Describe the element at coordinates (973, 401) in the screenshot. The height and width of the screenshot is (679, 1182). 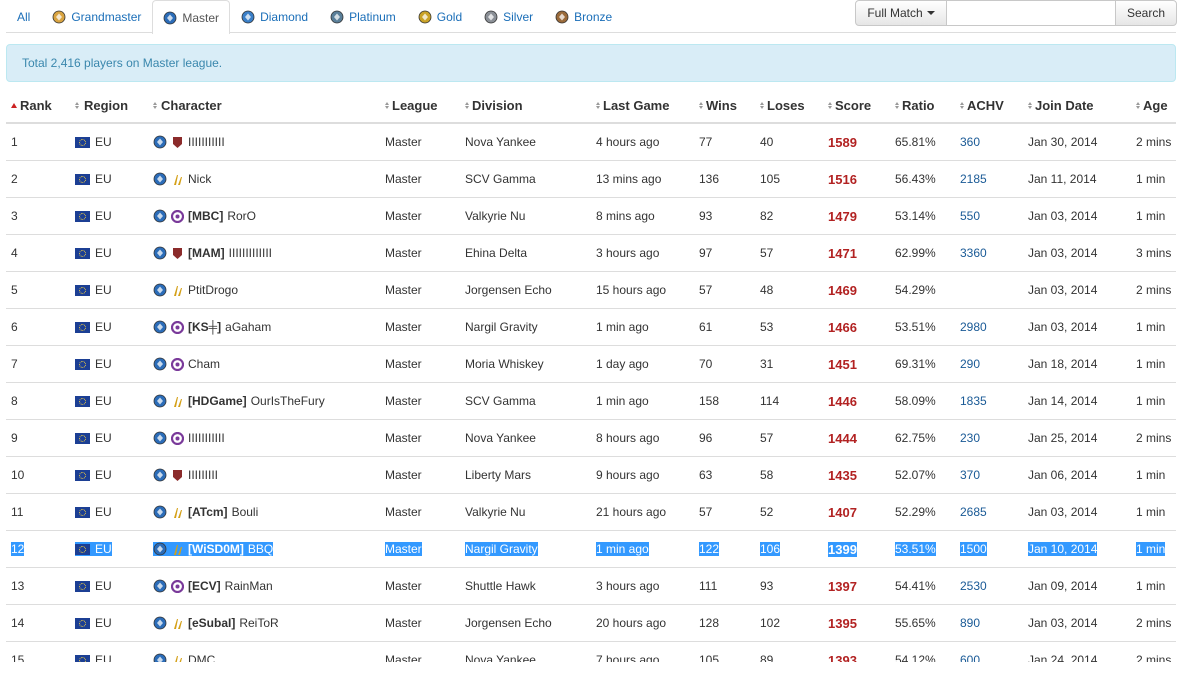
I see `achv-cell: 1835` at that location.